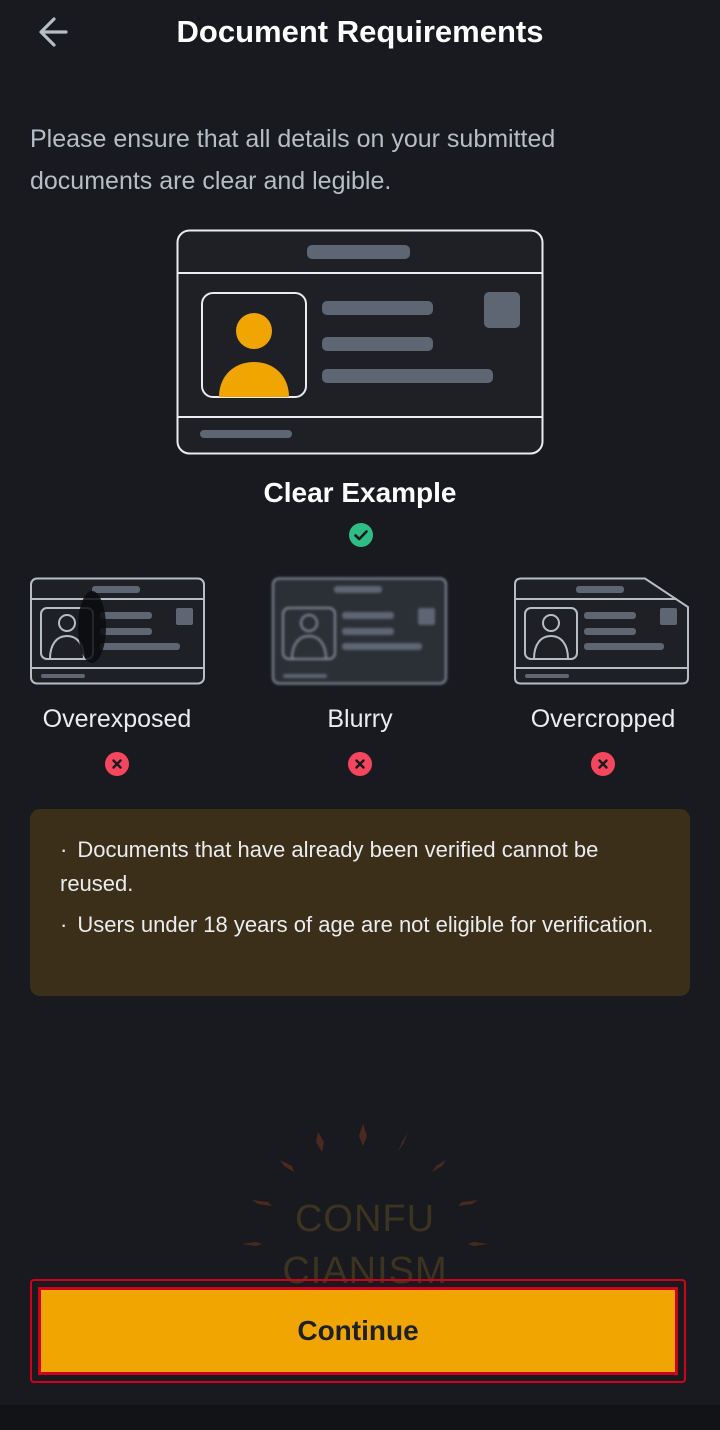 Image resolution: width=720 pixels, height=1430 pixels. Describe the element at coordinates (360, 492) in the screenshot. I see `clear-example-label: Clear Example` at that location.